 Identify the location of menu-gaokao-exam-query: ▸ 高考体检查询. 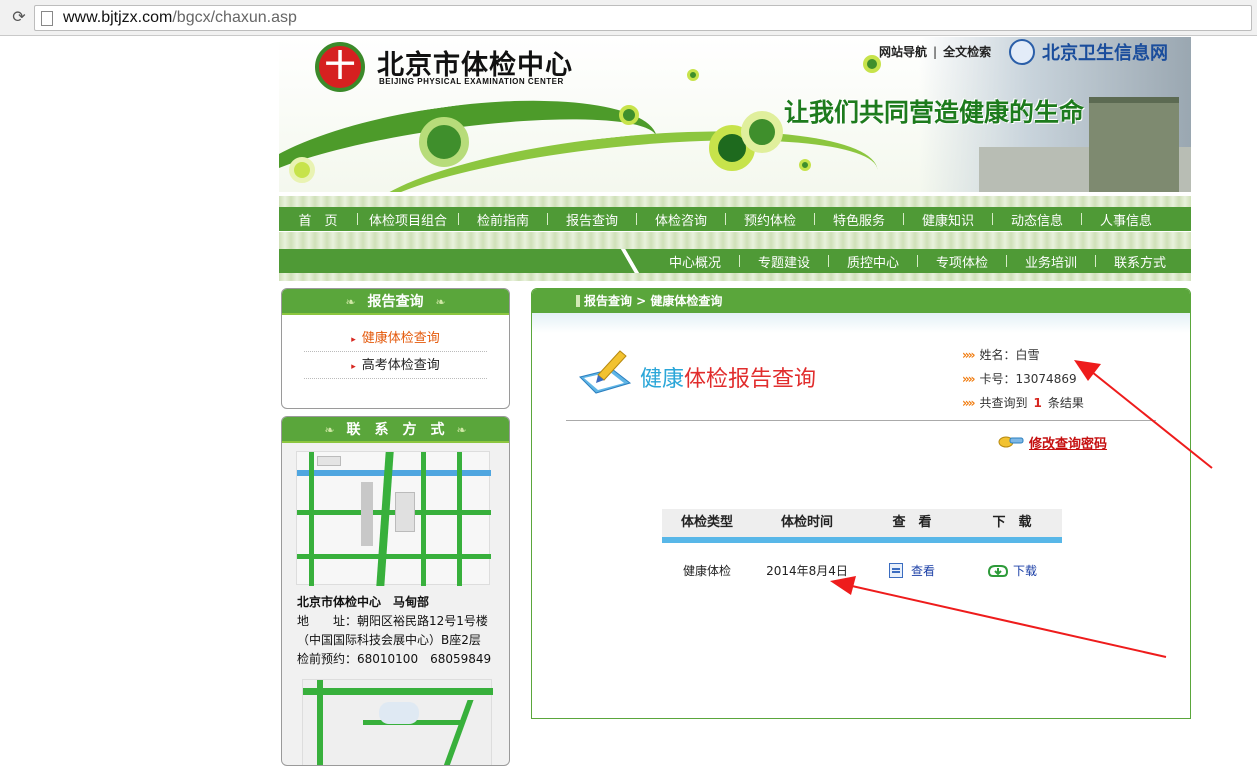
(395, 365).